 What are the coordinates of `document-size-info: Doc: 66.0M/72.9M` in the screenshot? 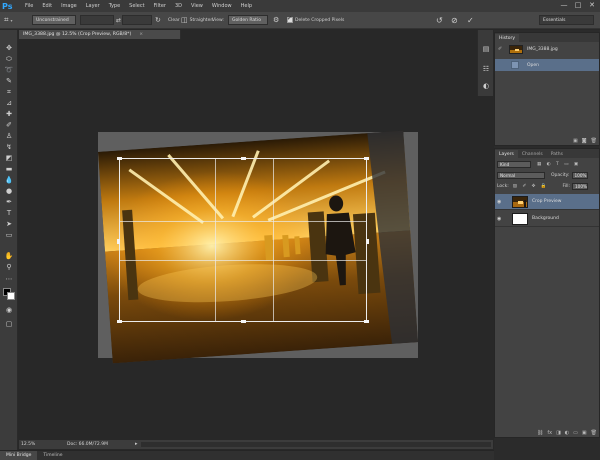 It's located at (87, 444).